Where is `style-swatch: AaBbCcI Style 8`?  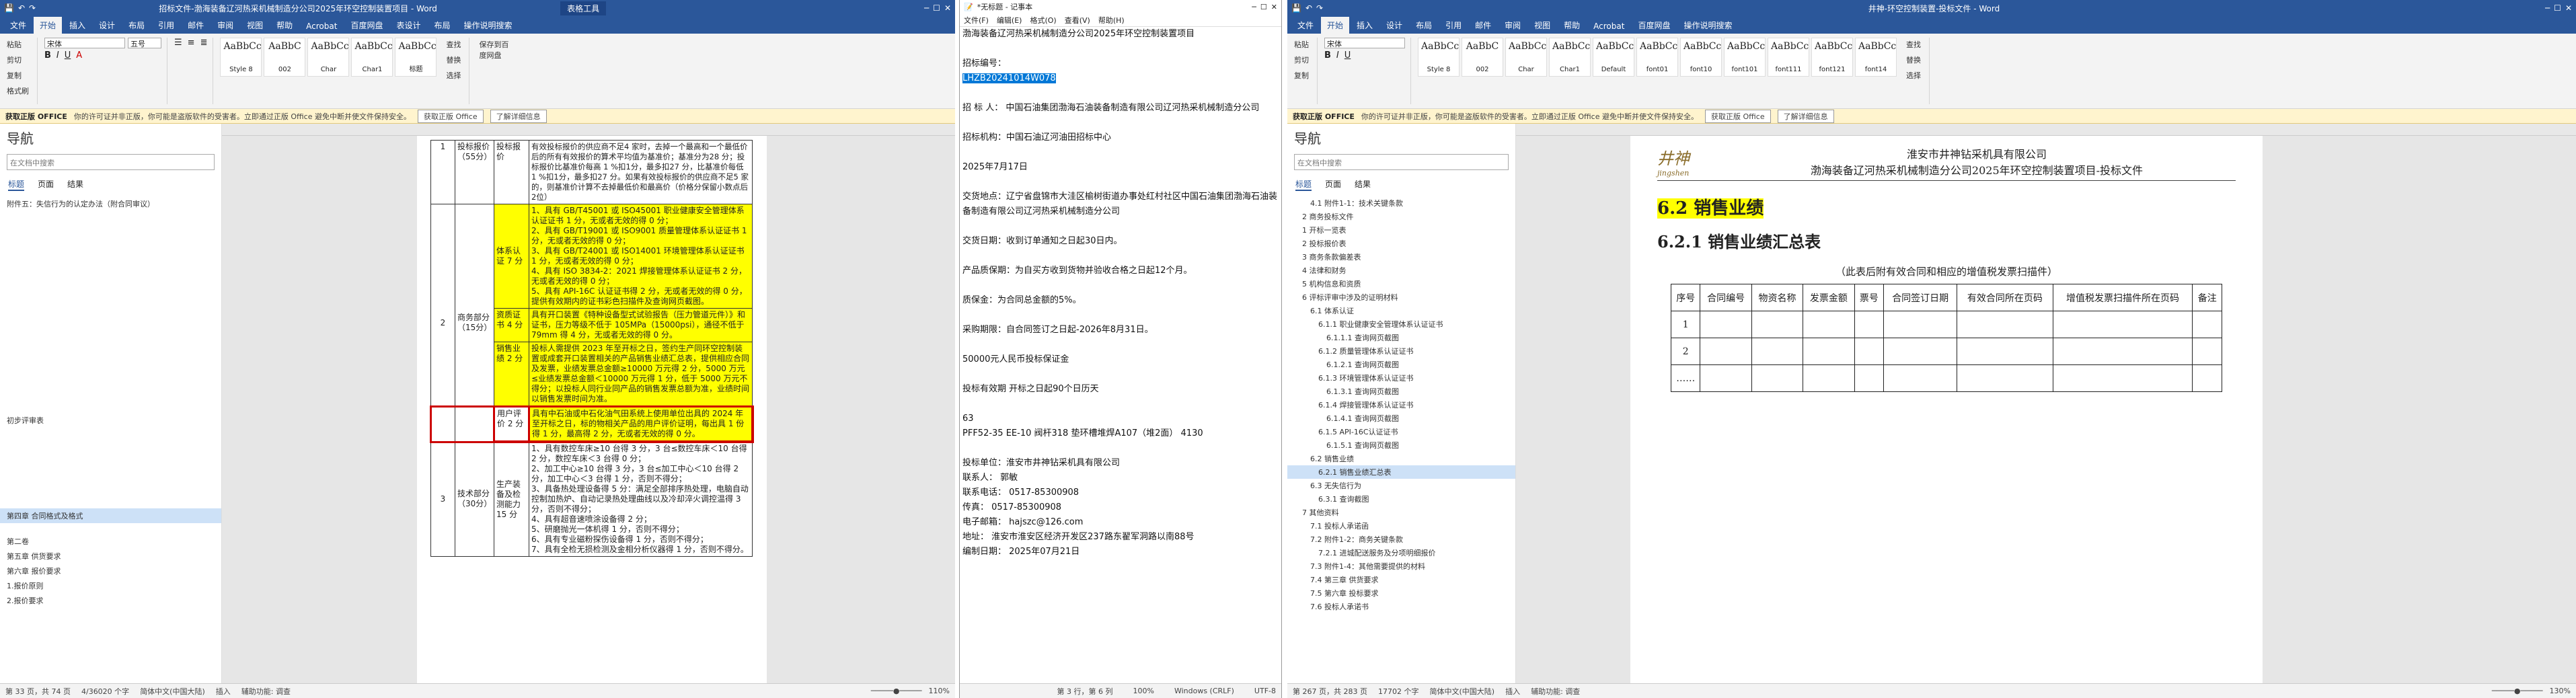
style-swatch: AaBbCcI Style 8 is located at coordinates (1439, 57).